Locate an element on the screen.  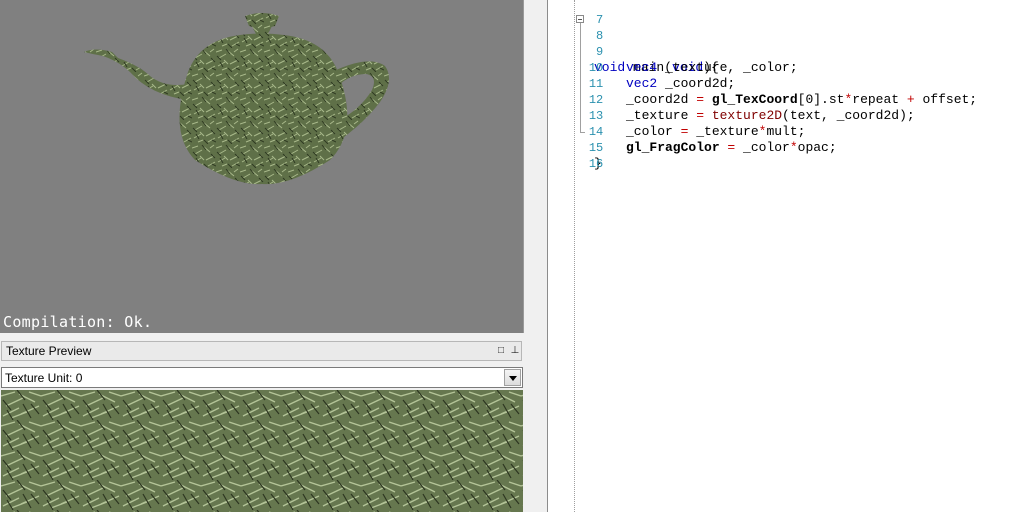
chevron-down-icon is located at coordinates (512, 377).